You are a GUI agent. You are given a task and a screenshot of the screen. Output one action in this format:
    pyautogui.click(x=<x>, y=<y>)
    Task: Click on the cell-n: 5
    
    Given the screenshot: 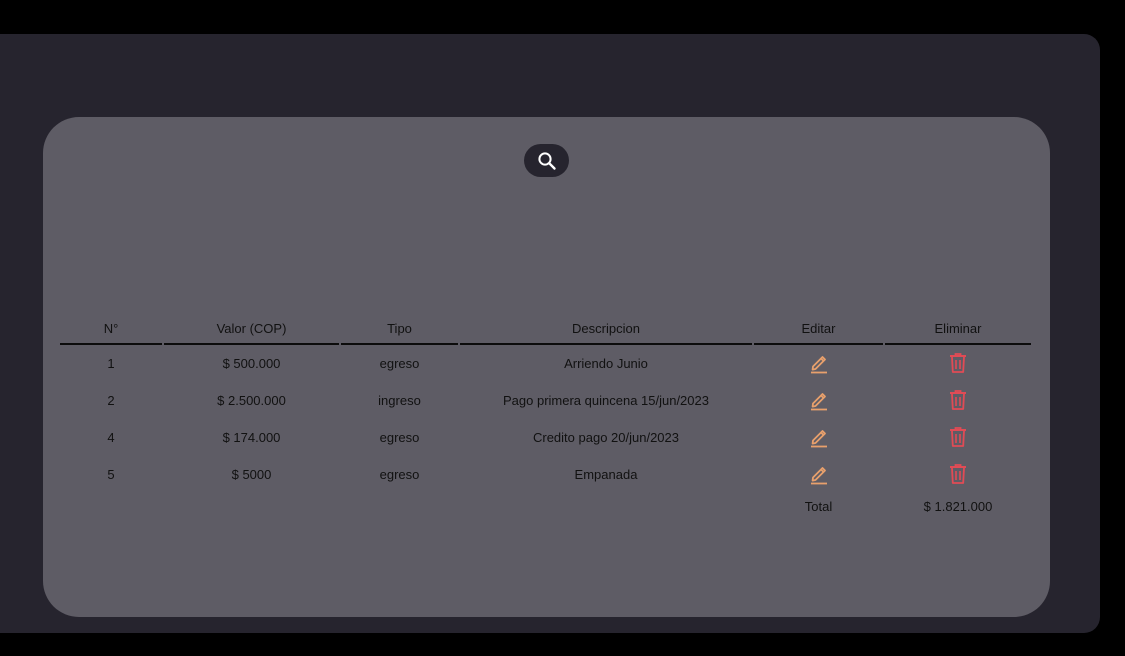 What is the action you would take?
    pyautogui.click(x=111, y=474)
    